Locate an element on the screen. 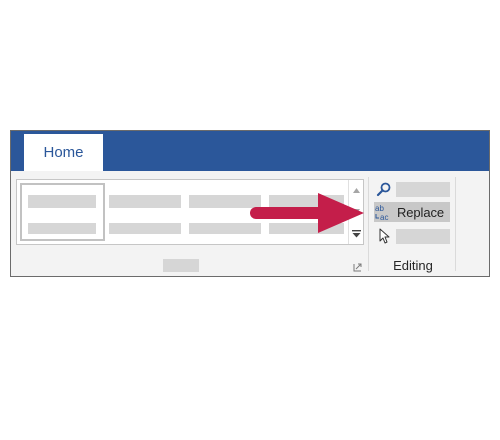 The image size is (500, 440). more-dropdown-icon is located at coordinates (356, 233).